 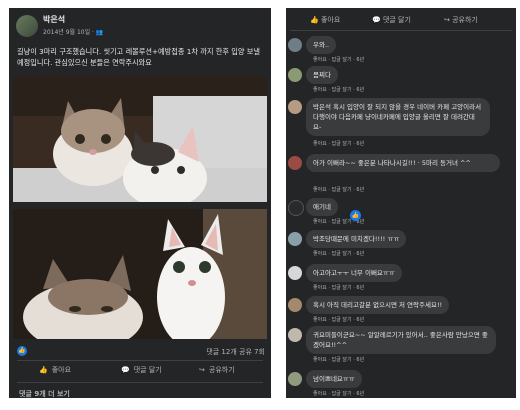 I want to click on author-name: 박은석, so click(x=54, y=19).